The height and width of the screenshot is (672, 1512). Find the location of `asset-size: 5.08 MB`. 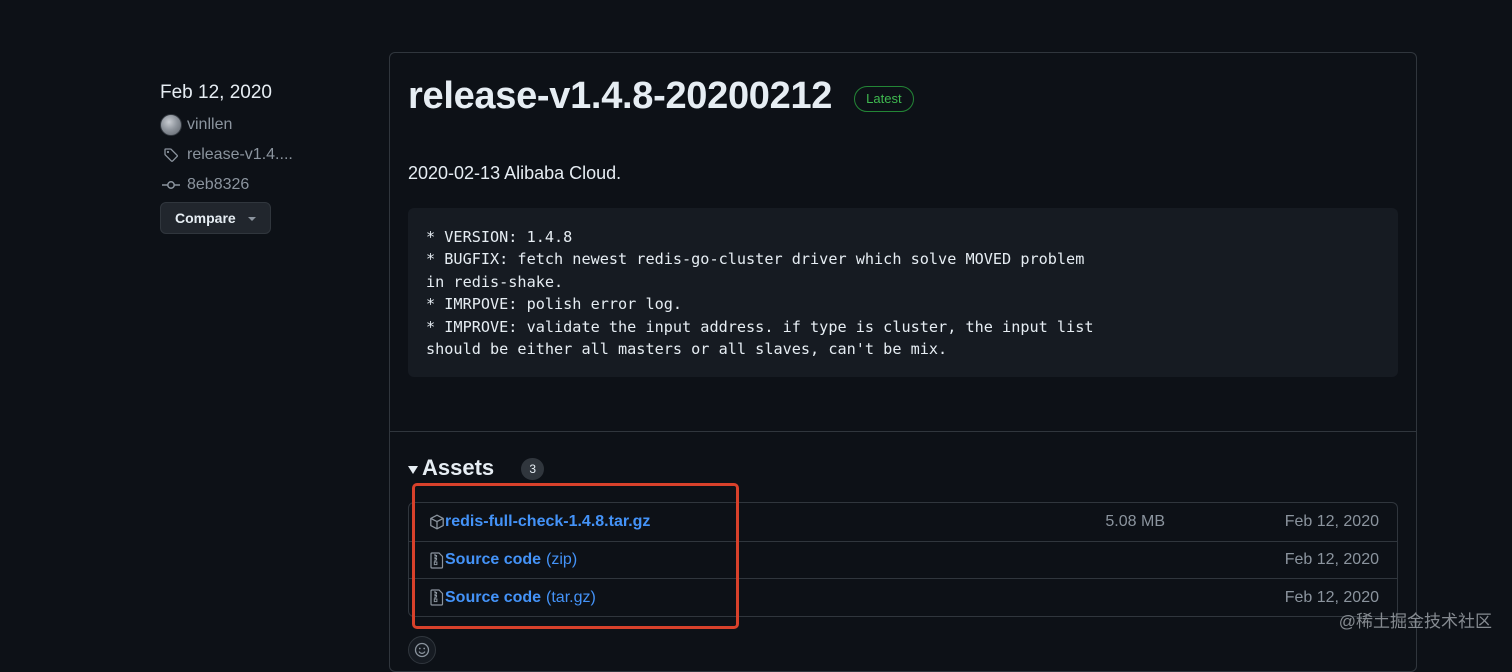

asset-size: 5.08 MB is located at coordinates (1135, 522).